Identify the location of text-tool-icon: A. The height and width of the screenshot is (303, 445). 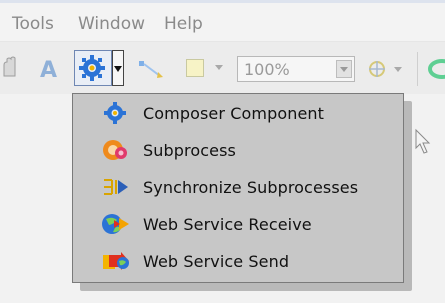
(50, 69).